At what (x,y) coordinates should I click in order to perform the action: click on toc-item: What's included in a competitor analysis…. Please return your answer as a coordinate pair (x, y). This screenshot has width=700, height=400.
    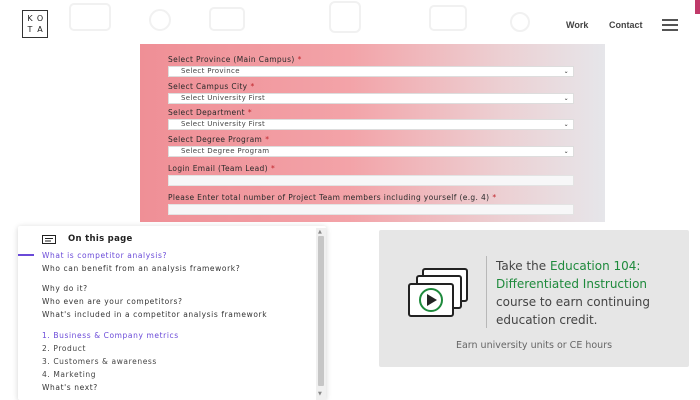
    Looking at the image, I should click on (167, 315).